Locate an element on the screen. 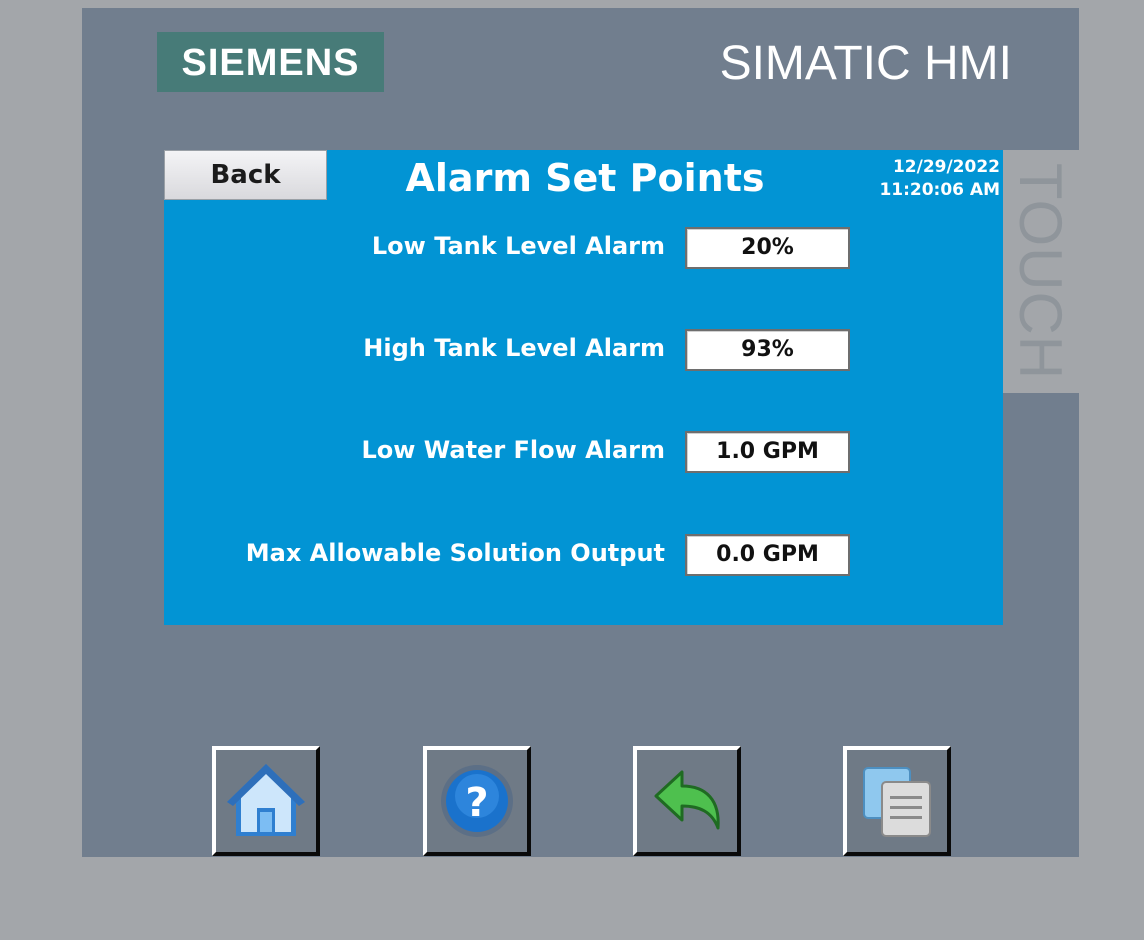 The width and height of the screenshot is (1144, 940). help-button: ? is located at coordinates (477, 801).